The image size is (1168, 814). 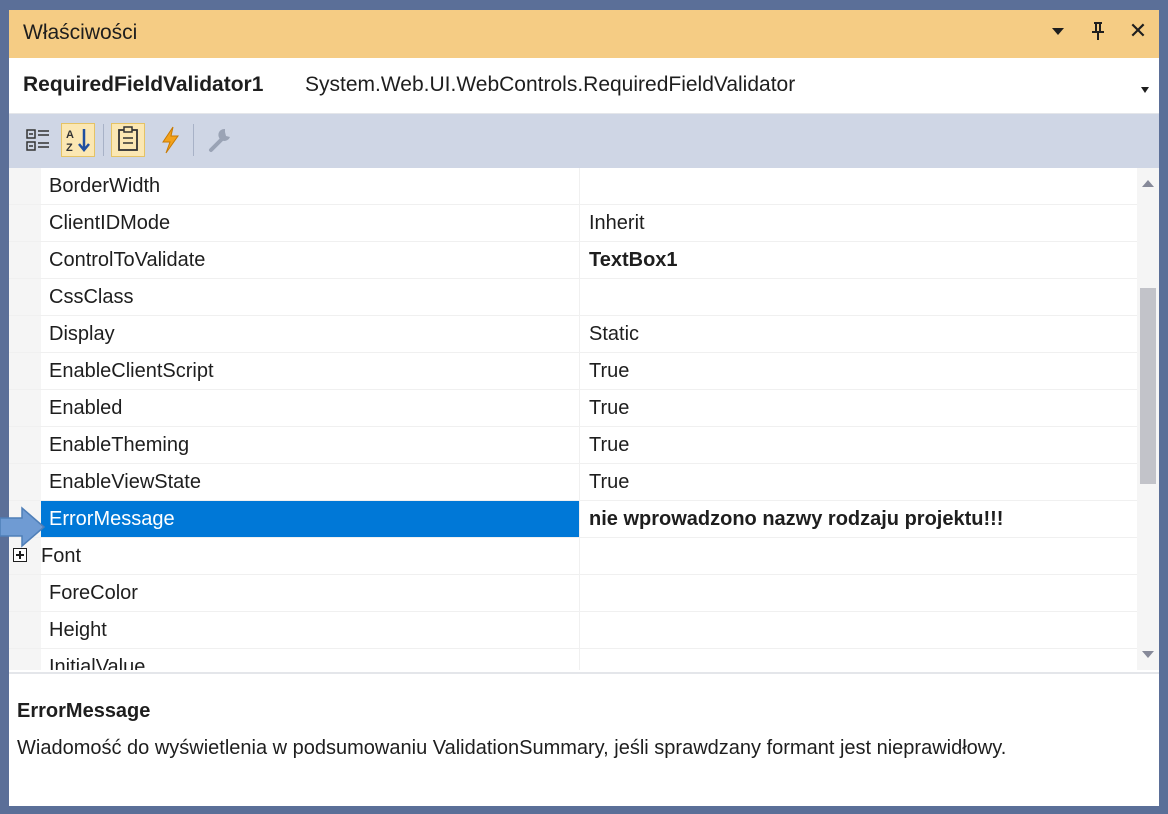 What do you see at coordinates (69, 148) in the screenshot?
I see `svg-text: Z` at bounding box center [69, 148].